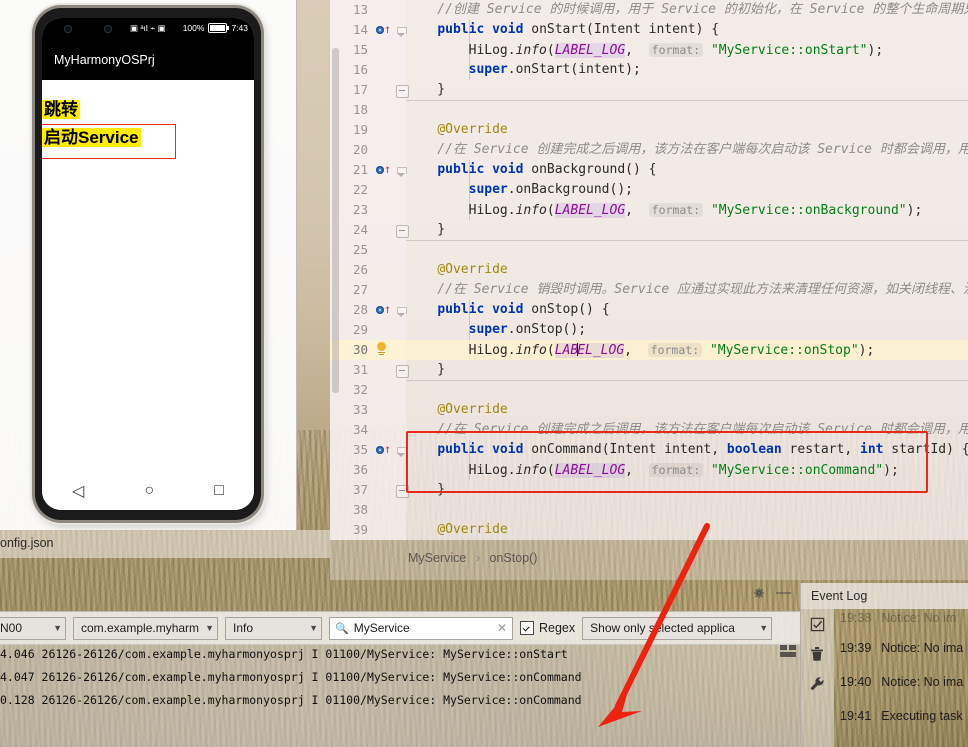 The image size is (968, 747). Describe the element at coordinates (649, 170) in the screenshot. I see `code-line: 21 ↑ public void onBackground() {` at that location.